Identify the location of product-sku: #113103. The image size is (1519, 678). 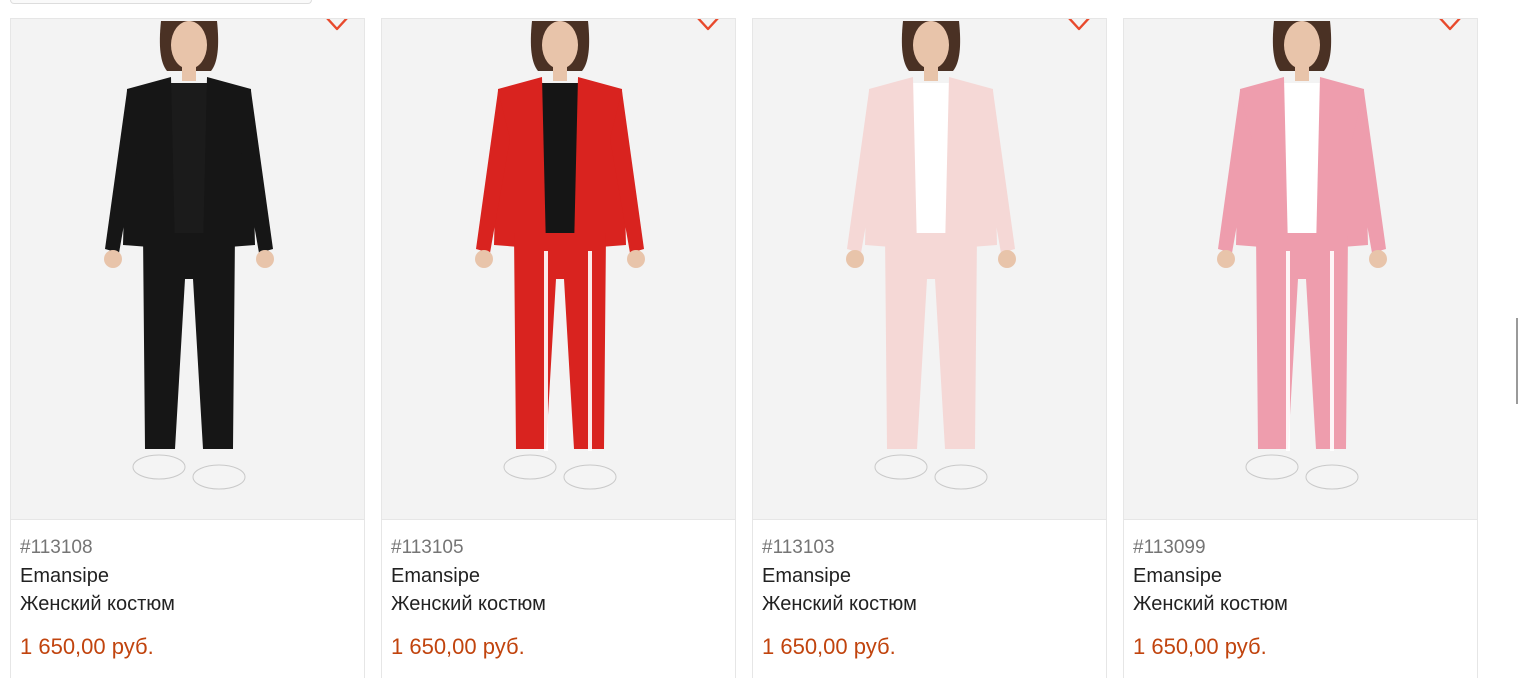
(798, 547).